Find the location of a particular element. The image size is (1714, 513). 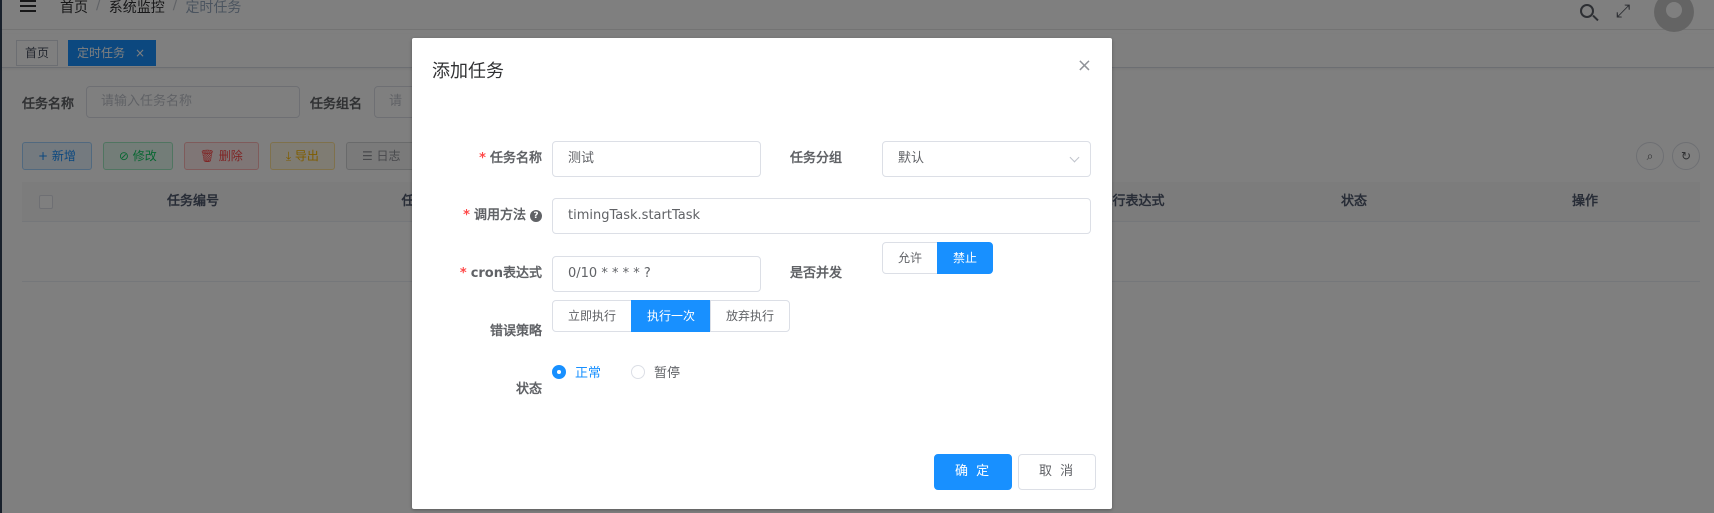

misfire-discard-button: 放弃执行 is located at coordinates (750, 316).